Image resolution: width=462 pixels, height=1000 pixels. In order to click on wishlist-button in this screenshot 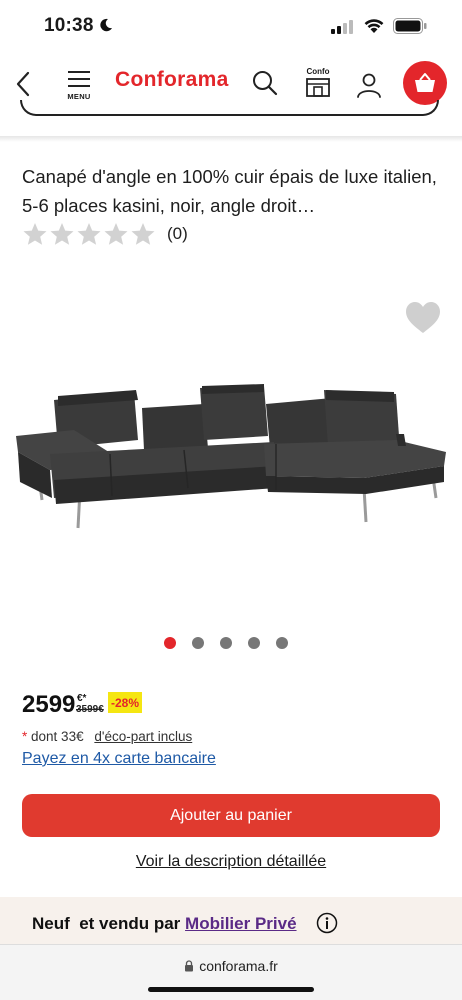, I will do `click(423, 318)`.